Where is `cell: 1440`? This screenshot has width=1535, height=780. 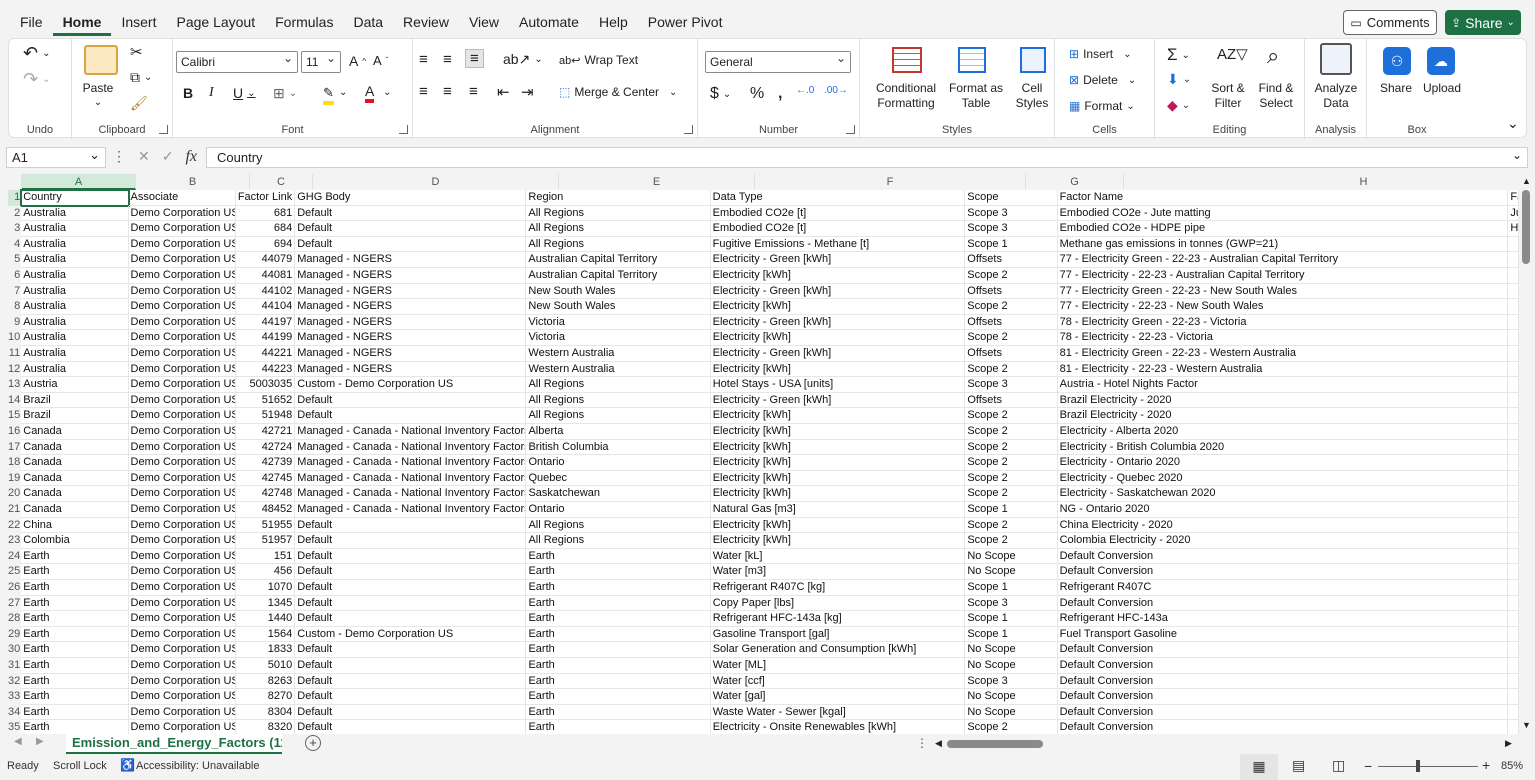
cell: 1440 is located at coordinates (265, 619).